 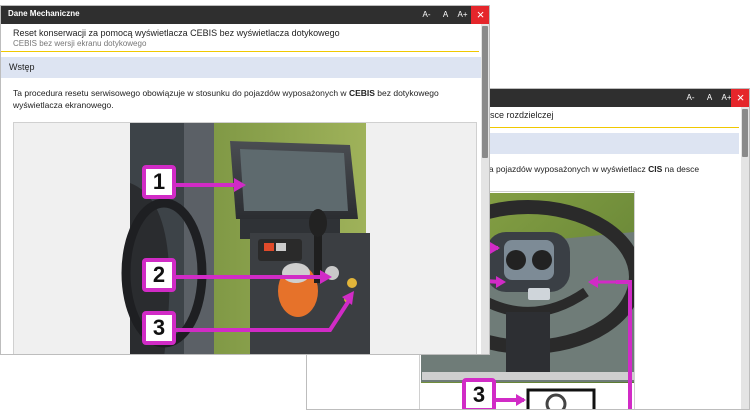 I want to click on back-font-smaller-button: A-, so click(x=690, y=98).